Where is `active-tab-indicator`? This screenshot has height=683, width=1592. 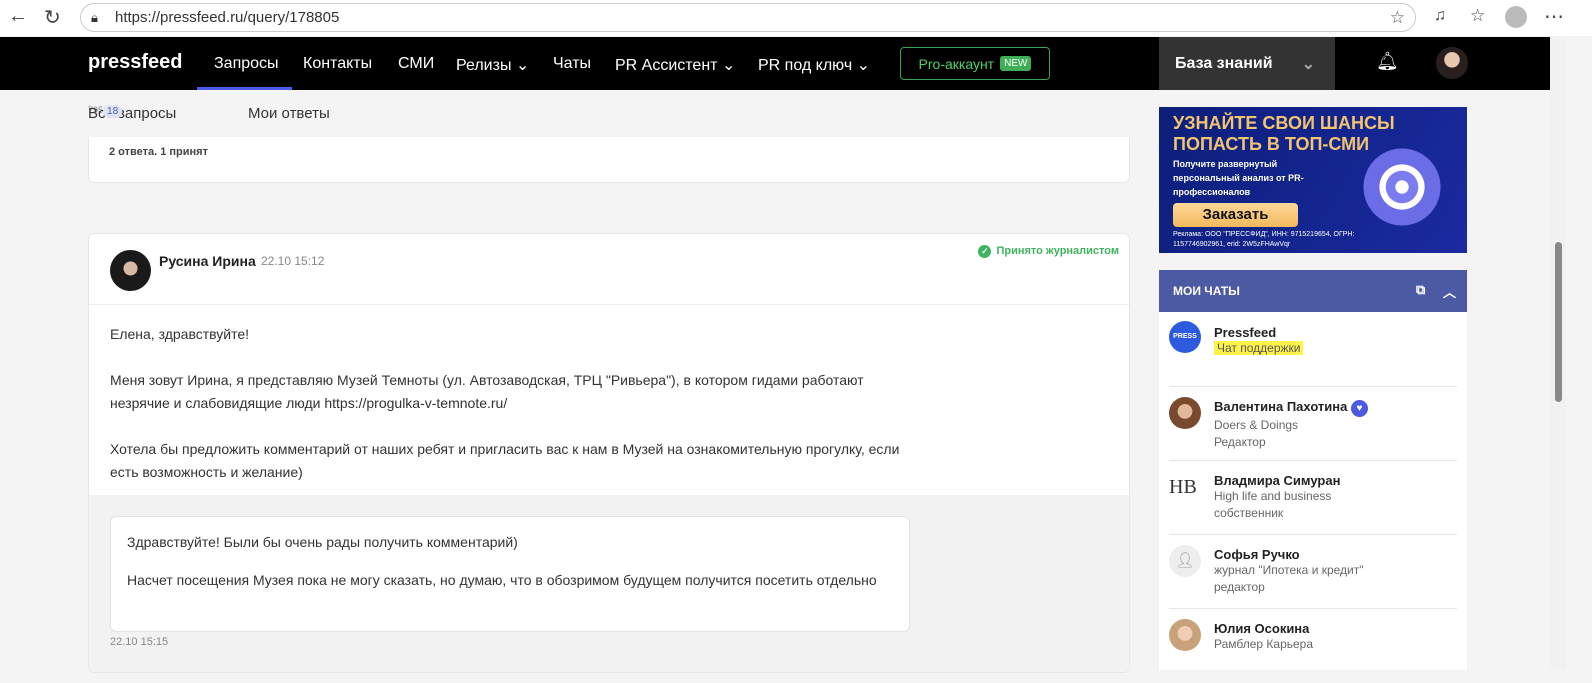 active-tab-indicator is located at coordinates (244, 88).